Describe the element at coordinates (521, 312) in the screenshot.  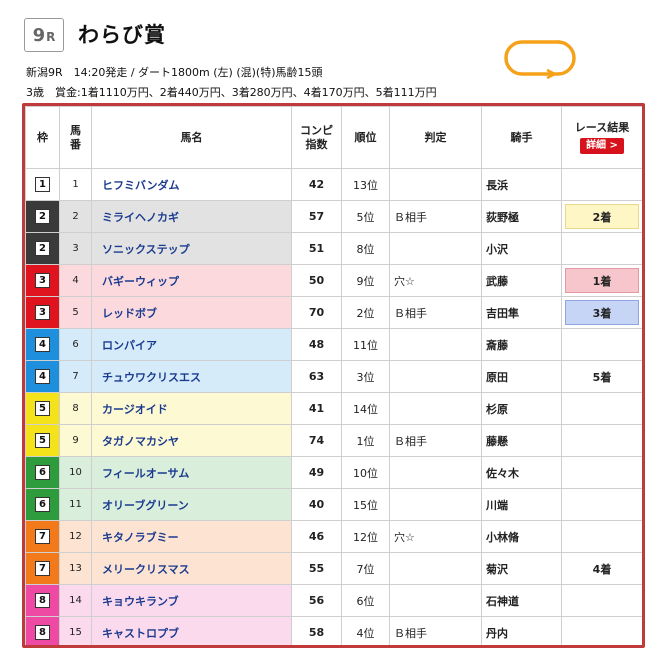
I see `jockey-cell: 吉田隼` at that location.